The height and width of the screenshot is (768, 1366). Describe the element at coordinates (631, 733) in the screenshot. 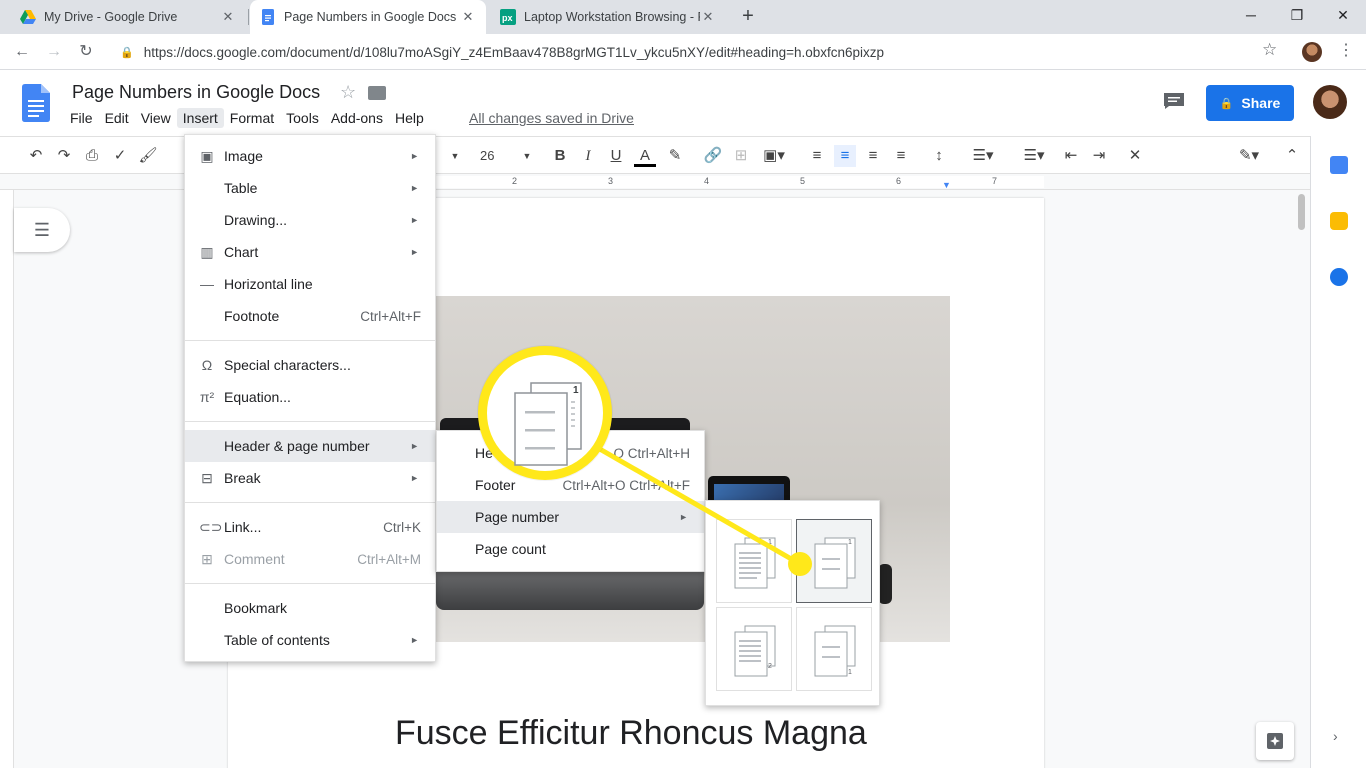

I see `document-heading: Fusce Efficitur Rhoncus Magna` at that location.